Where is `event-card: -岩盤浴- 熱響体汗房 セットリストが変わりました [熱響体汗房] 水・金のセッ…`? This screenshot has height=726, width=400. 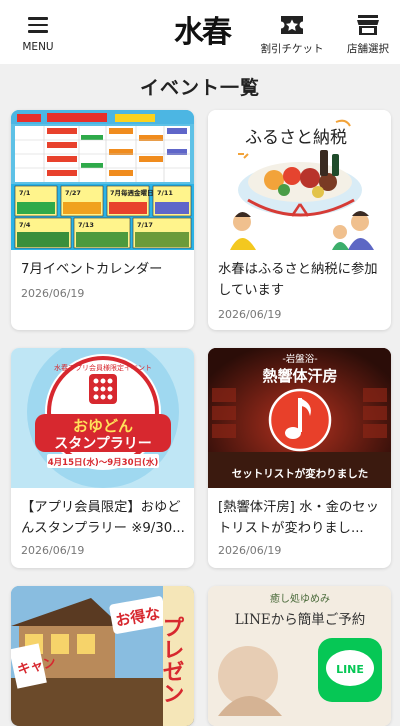
event-card: -岩盤浴- 熱響体汗房 セットリストが変わりました [熱響体汗房] 水・金のセッ… is located at coordinates (299, 458).